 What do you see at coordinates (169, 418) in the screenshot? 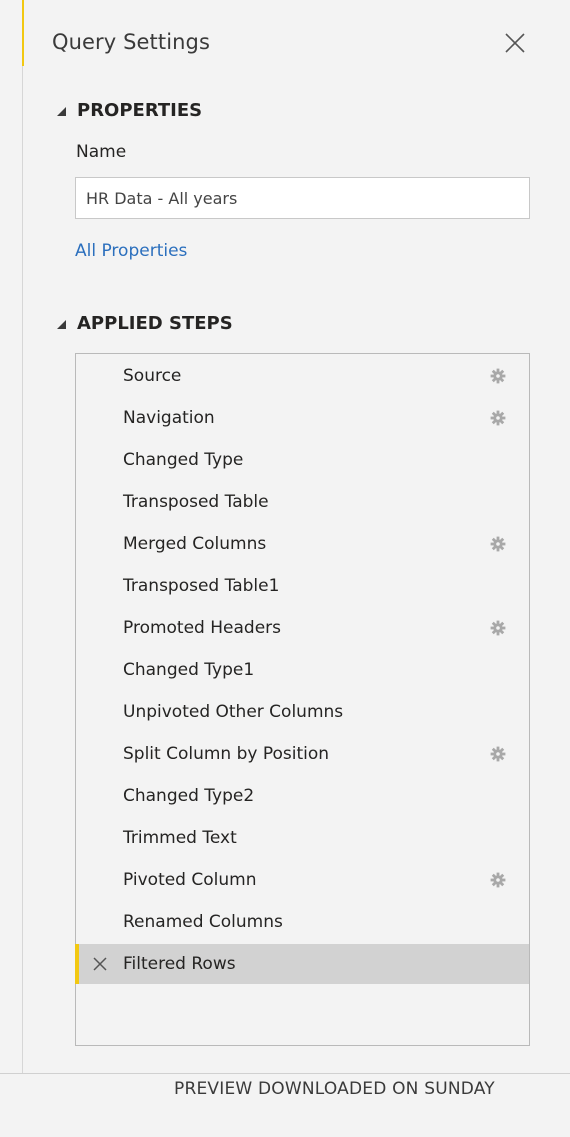
I see `applied-step-label: Navigation` at bounding box center [169, 418].